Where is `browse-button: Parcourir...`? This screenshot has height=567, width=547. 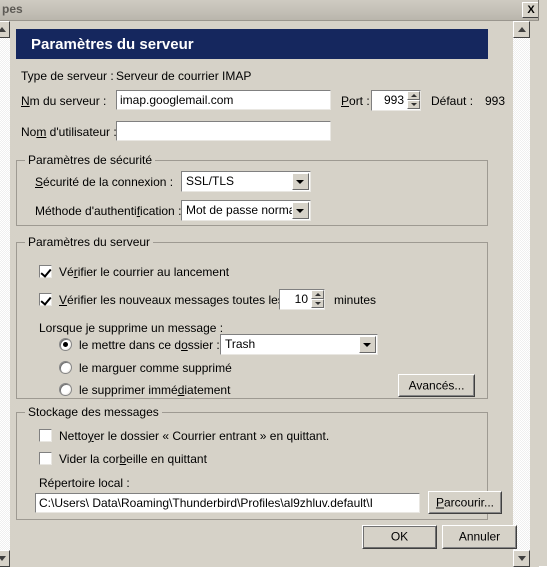 browse-button: Parcourir... is located at coordinates (465, 502).